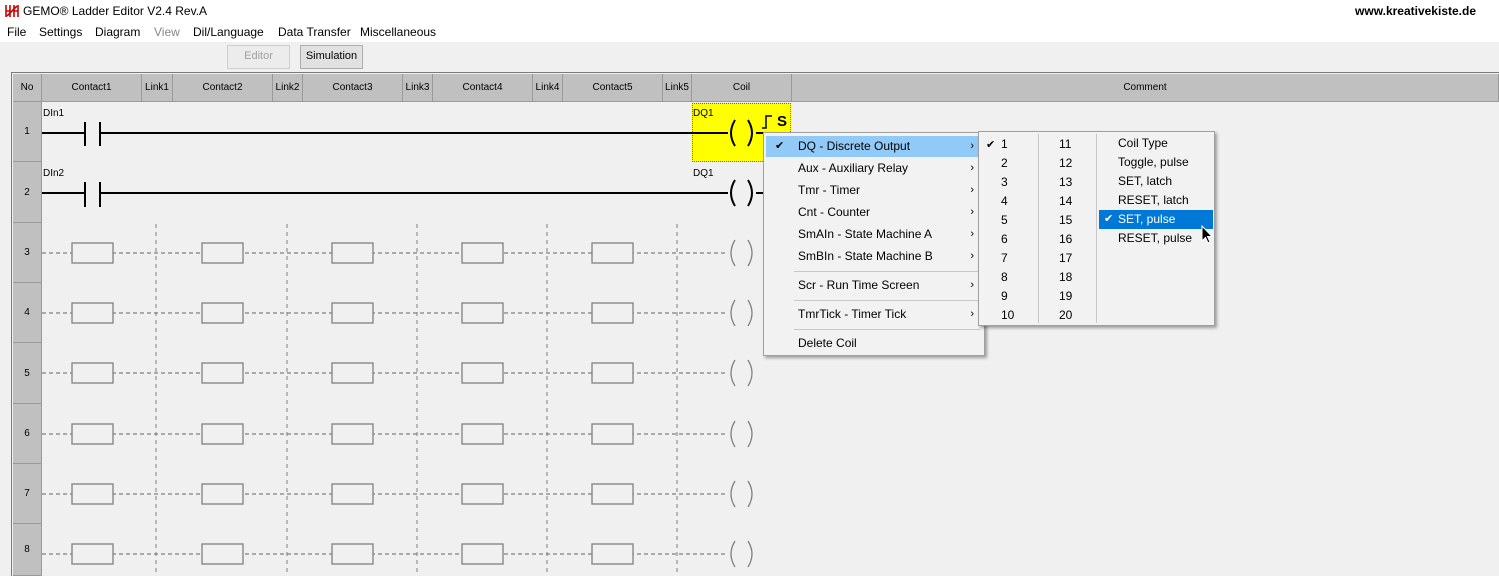  Describe the element at coordinates (1065, 277) in the screenshot. I see `output-number-item: 18` at that location.